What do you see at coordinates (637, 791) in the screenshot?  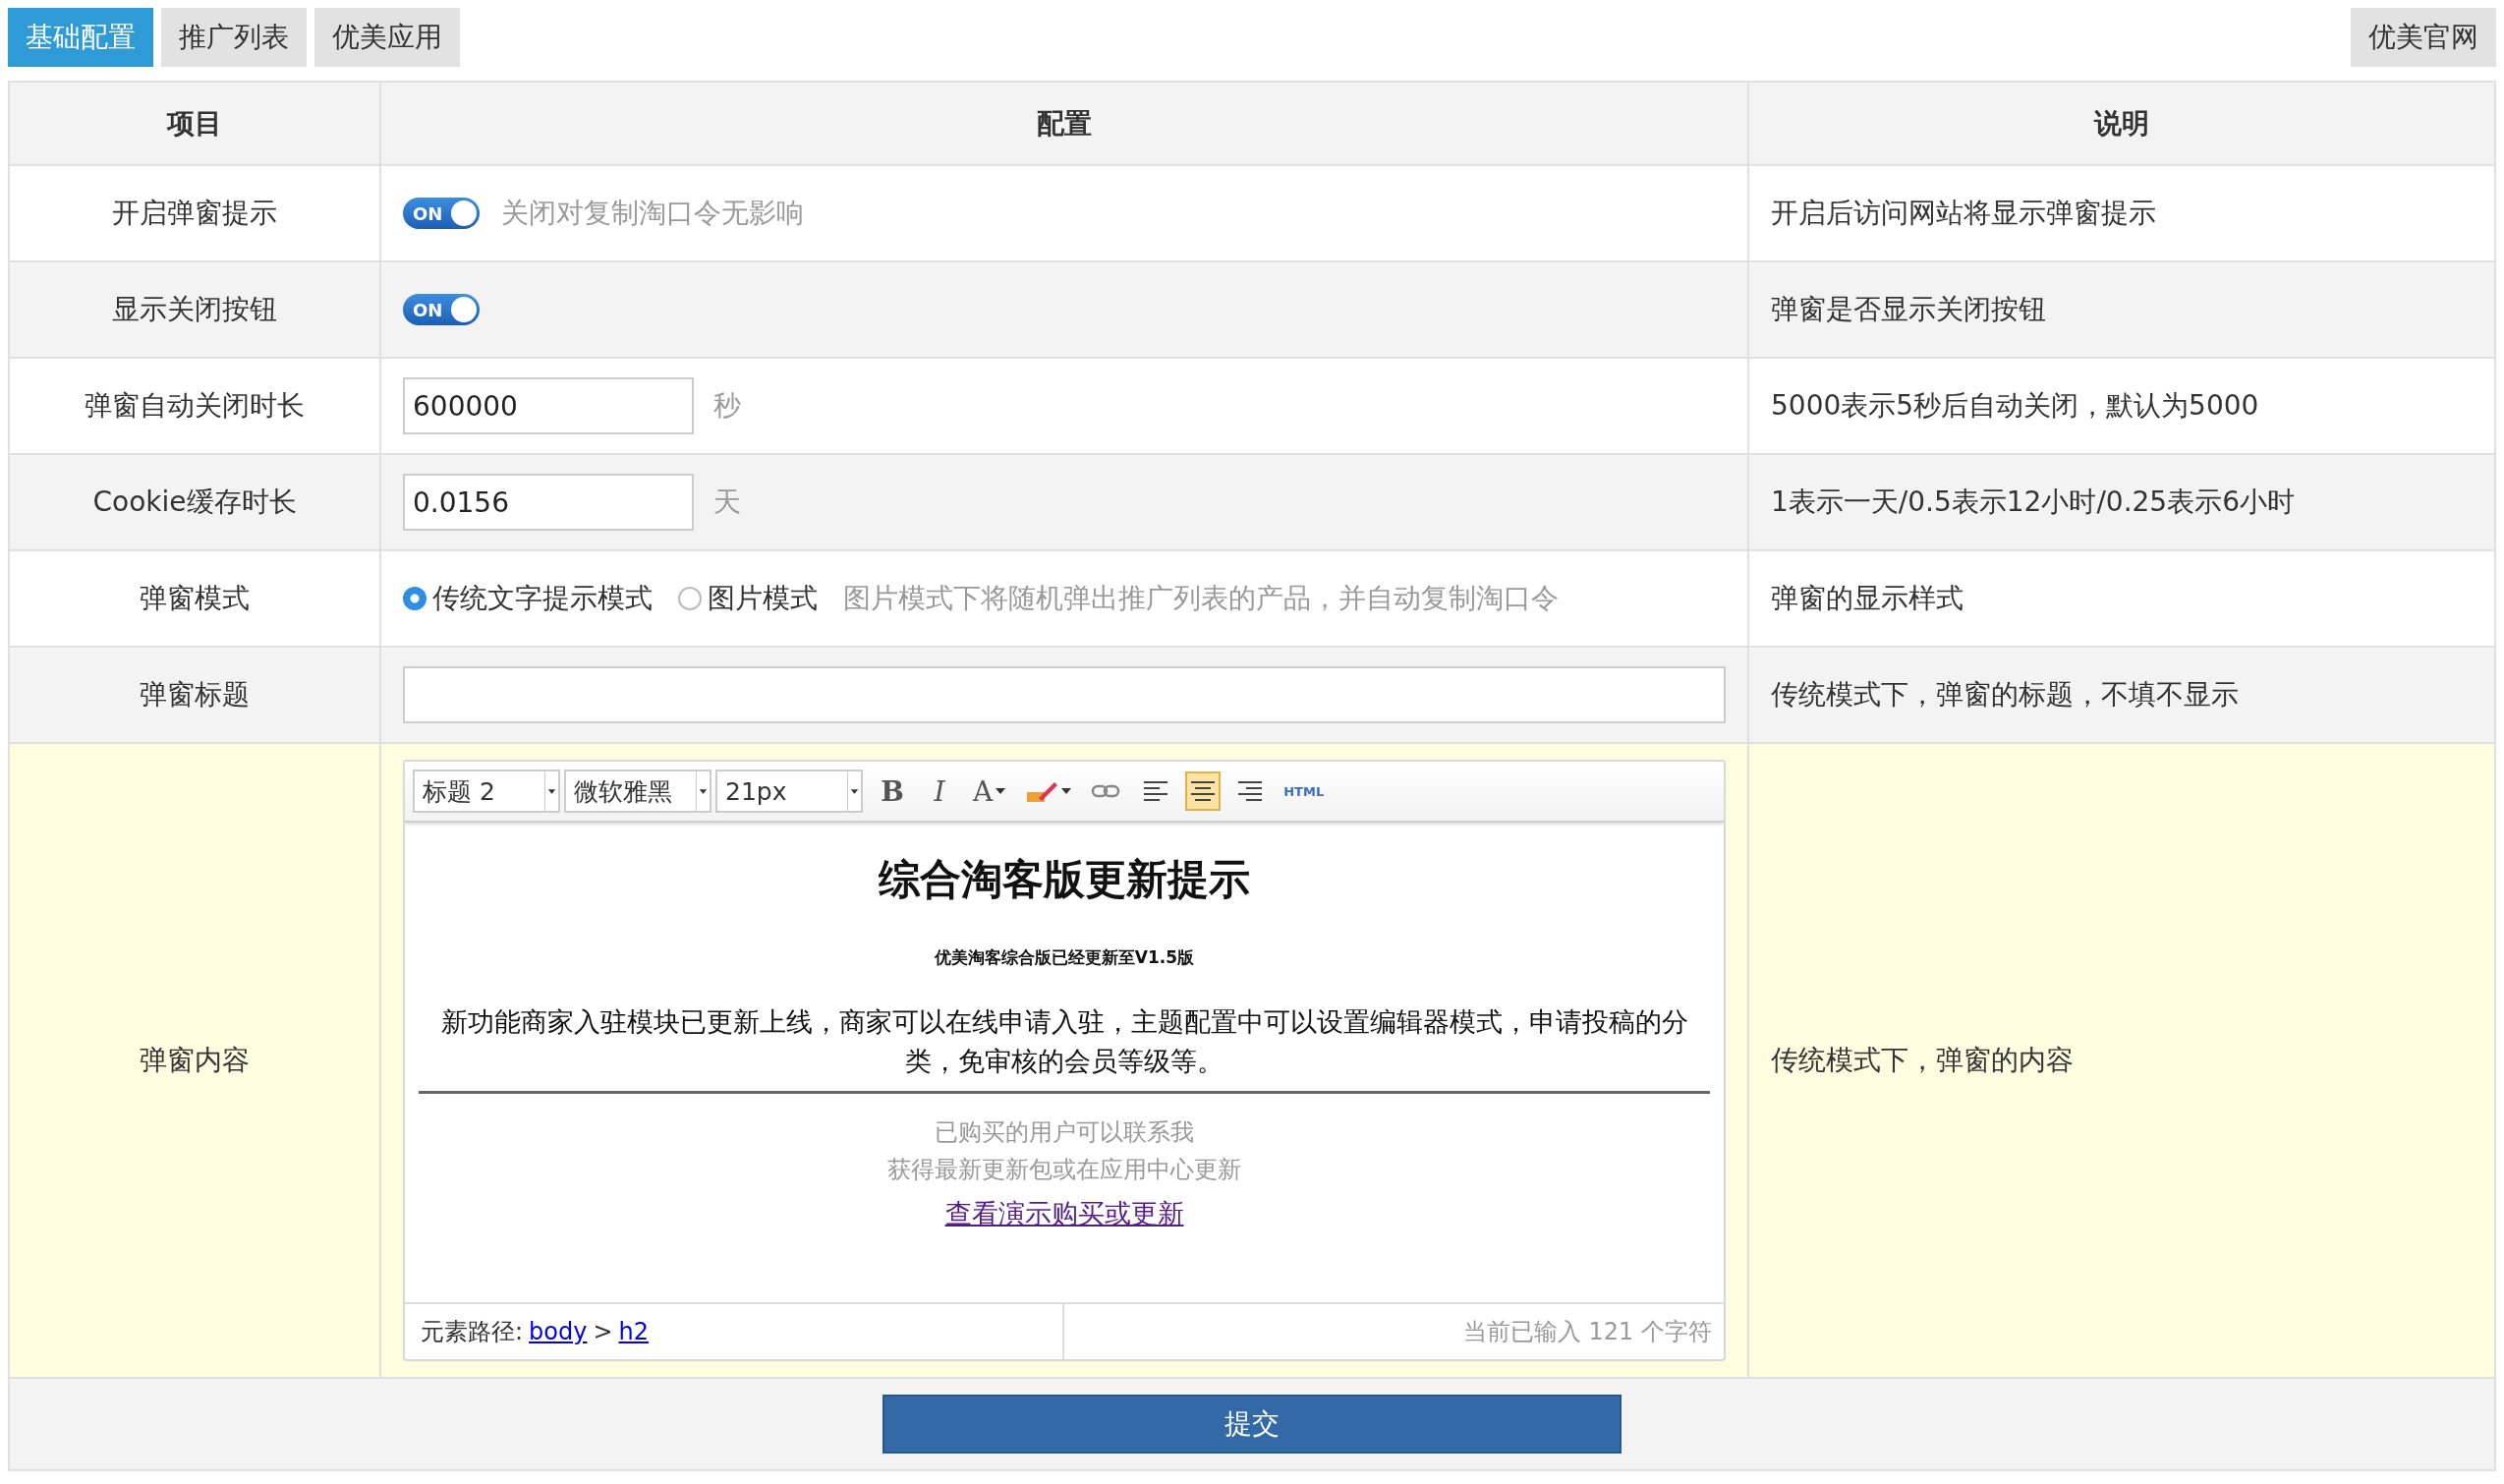 I see `dropdown-select: 微软雅黑` at bounding box center [637, 791].